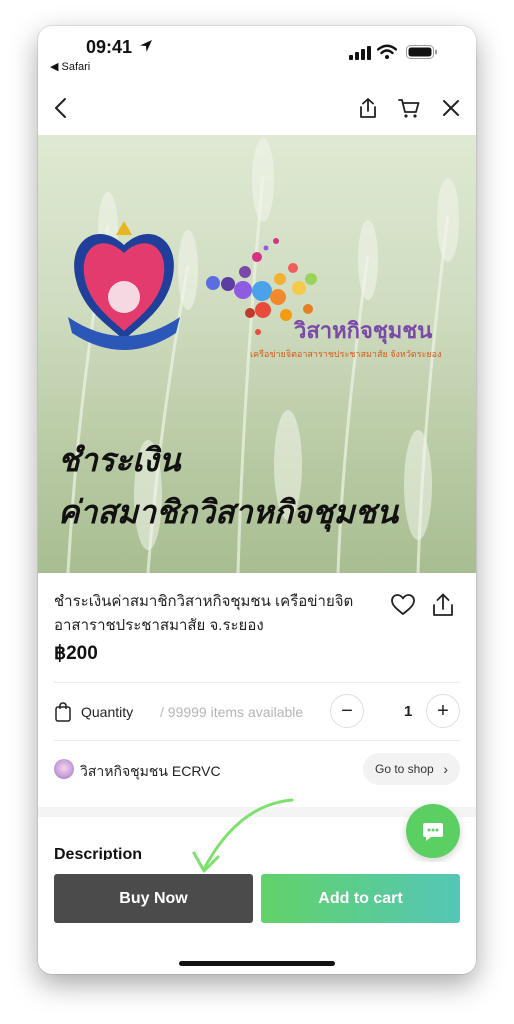  What do you see at coordinates (443, 605) in the screenshot?
I see `share-product-icon` at bounding box center [443, 605].